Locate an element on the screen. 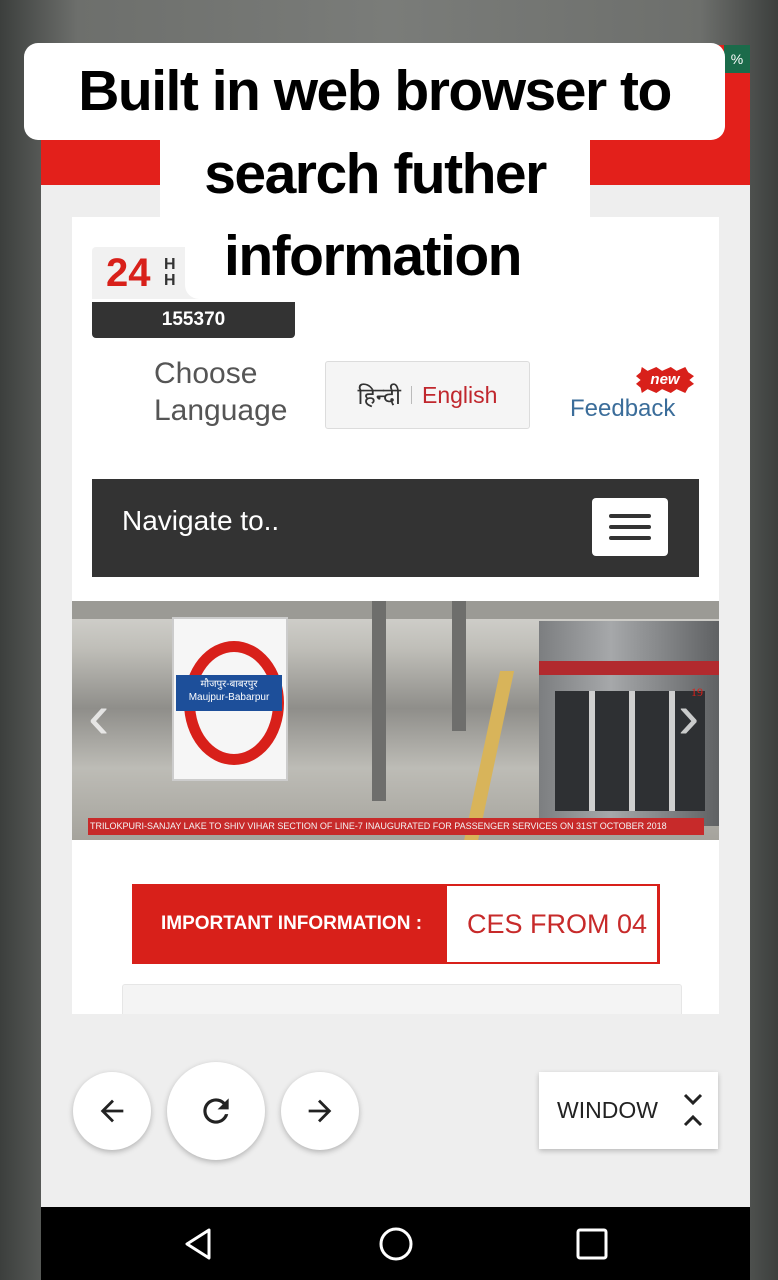 This screenshot has height=1280, width=778. reload-button is located at coordinates (216, 1111).